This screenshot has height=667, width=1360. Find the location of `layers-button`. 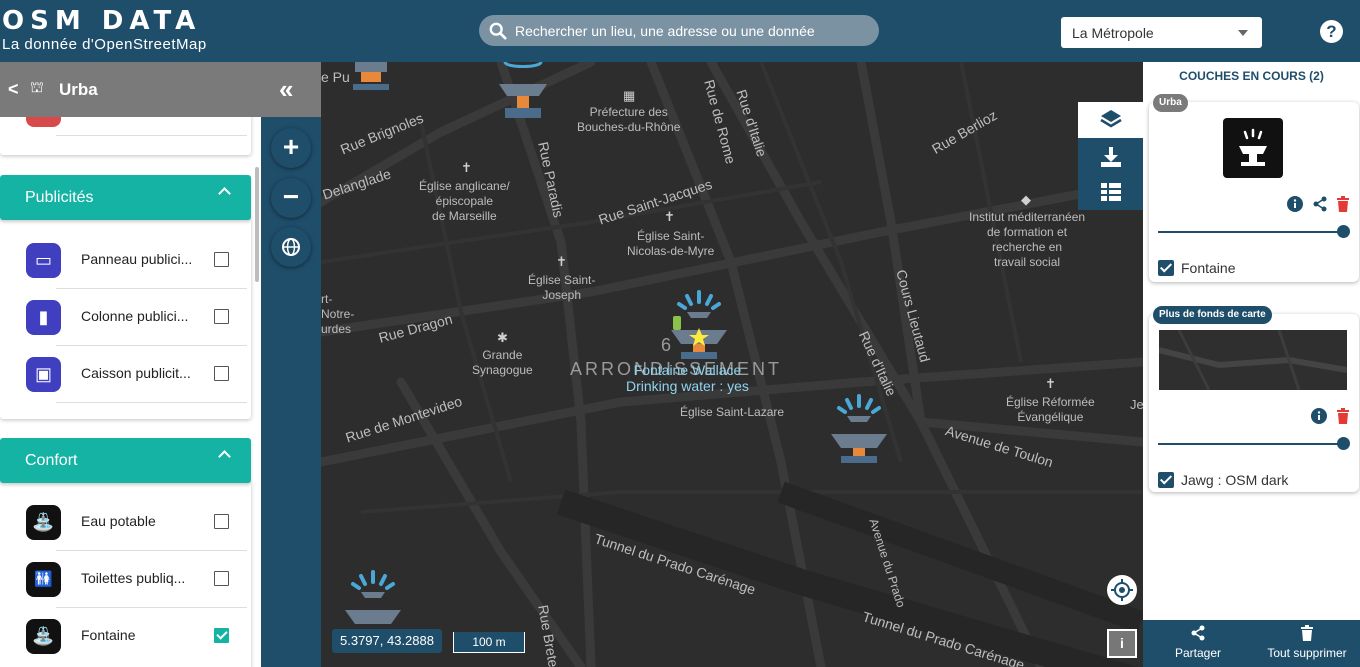

layers-button is located at coordinates (1110, 120).